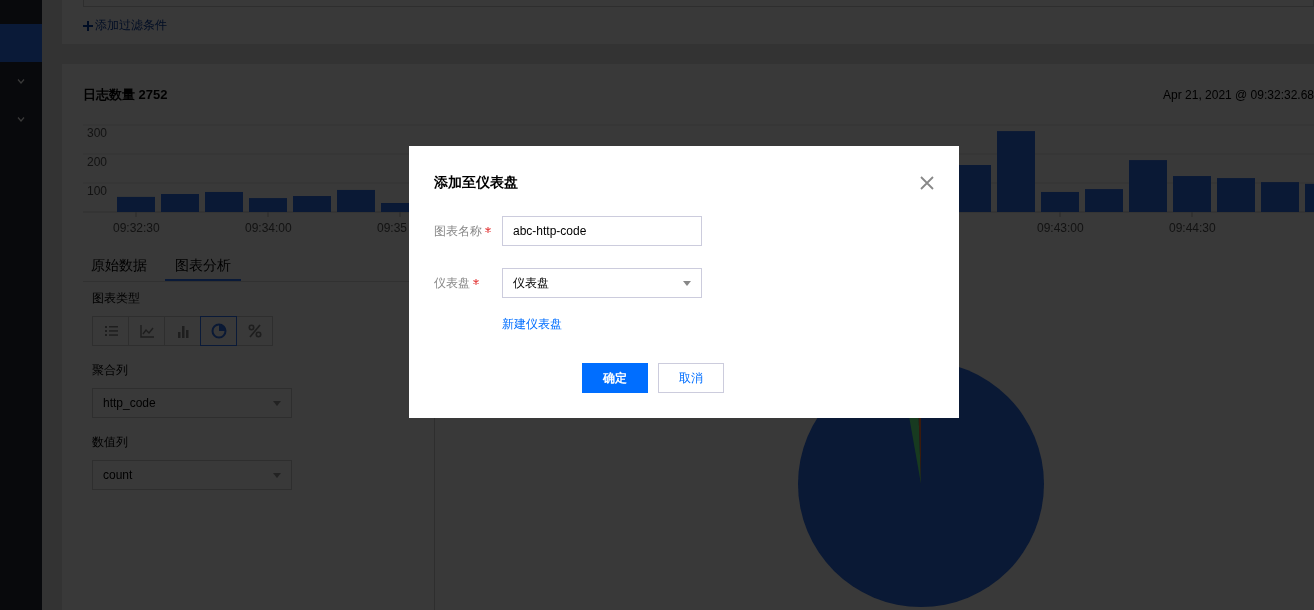 The width and height of the screenshot is (1314, 610). Describe the element at coordinates (927, 183) in the screenshot. I see `close-icon` at that location.